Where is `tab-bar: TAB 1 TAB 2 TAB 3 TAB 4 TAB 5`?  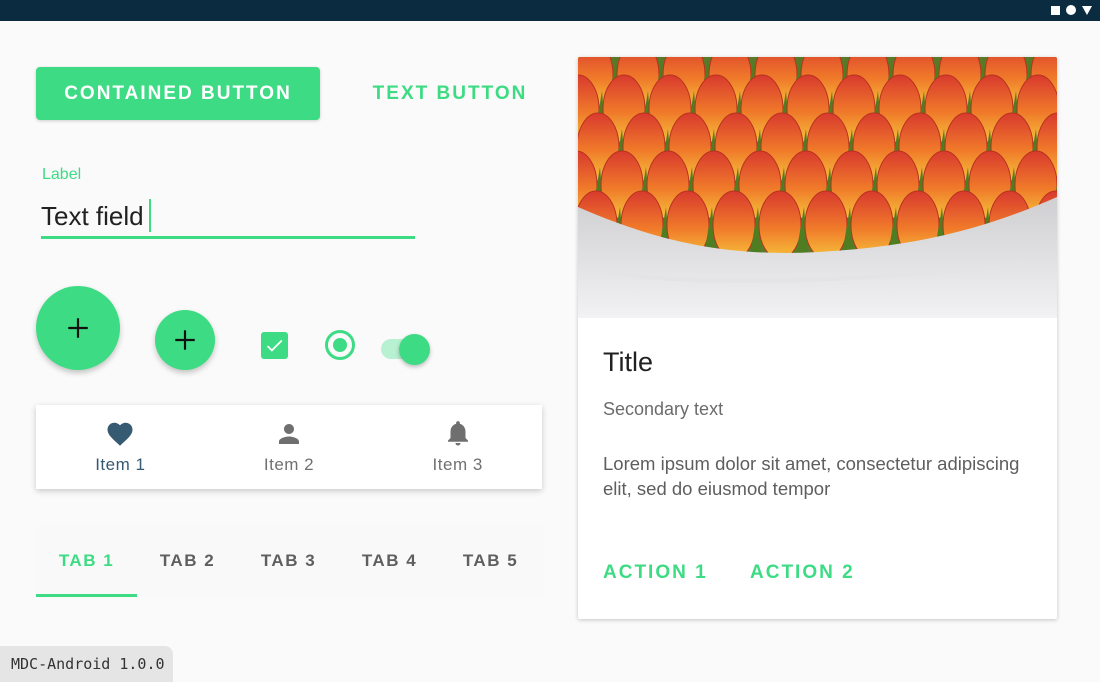
tab-bar: TAB 1 TAB 2 TAB 3 TAB 4 TAB 5 is located at coordinates (290, 561).